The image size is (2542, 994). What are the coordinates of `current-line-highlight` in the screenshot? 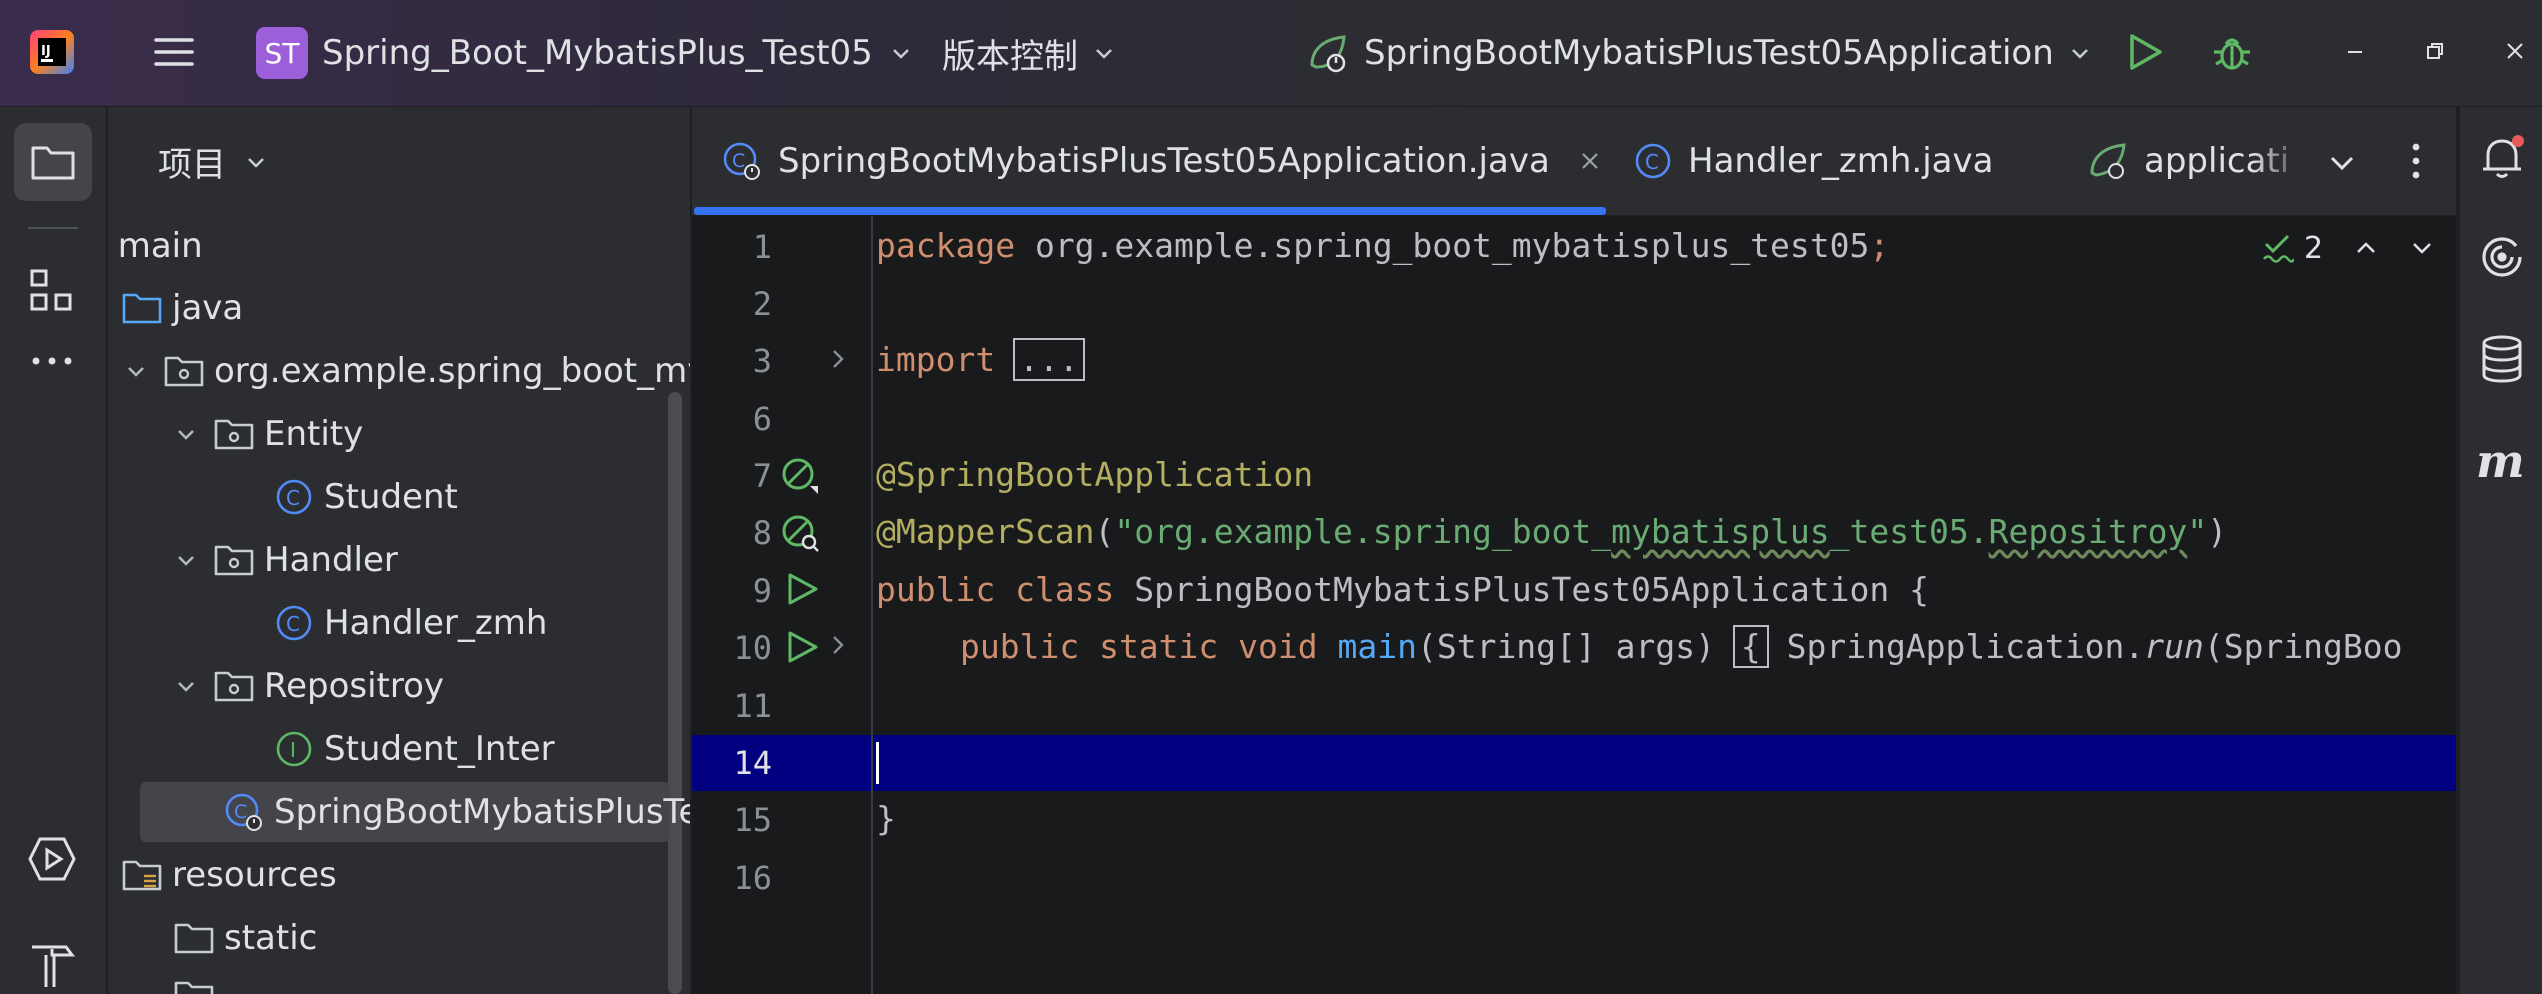 It's located at (1574, 763).